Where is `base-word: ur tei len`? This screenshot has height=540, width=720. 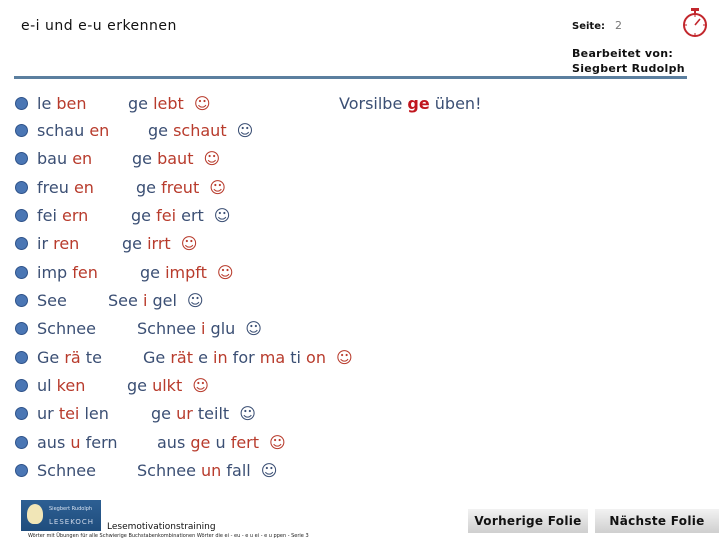 base-word: ur tei len is located at coordinates (73, 413).